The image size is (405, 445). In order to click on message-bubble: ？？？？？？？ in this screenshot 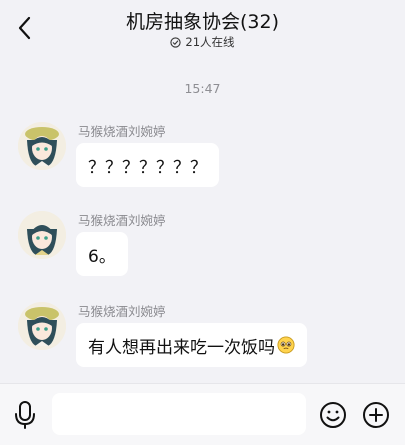, I will do `click(147, 165)`.